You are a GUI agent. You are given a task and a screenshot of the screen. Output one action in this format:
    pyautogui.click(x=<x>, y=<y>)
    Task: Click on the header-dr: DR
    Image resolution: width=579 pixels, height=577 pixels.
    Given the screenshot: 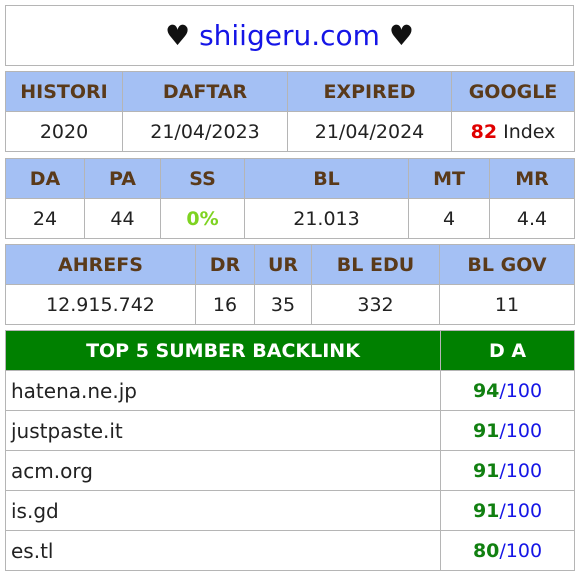 What is the action you would take?
    pyautogui.click(x=225, y=264)
    